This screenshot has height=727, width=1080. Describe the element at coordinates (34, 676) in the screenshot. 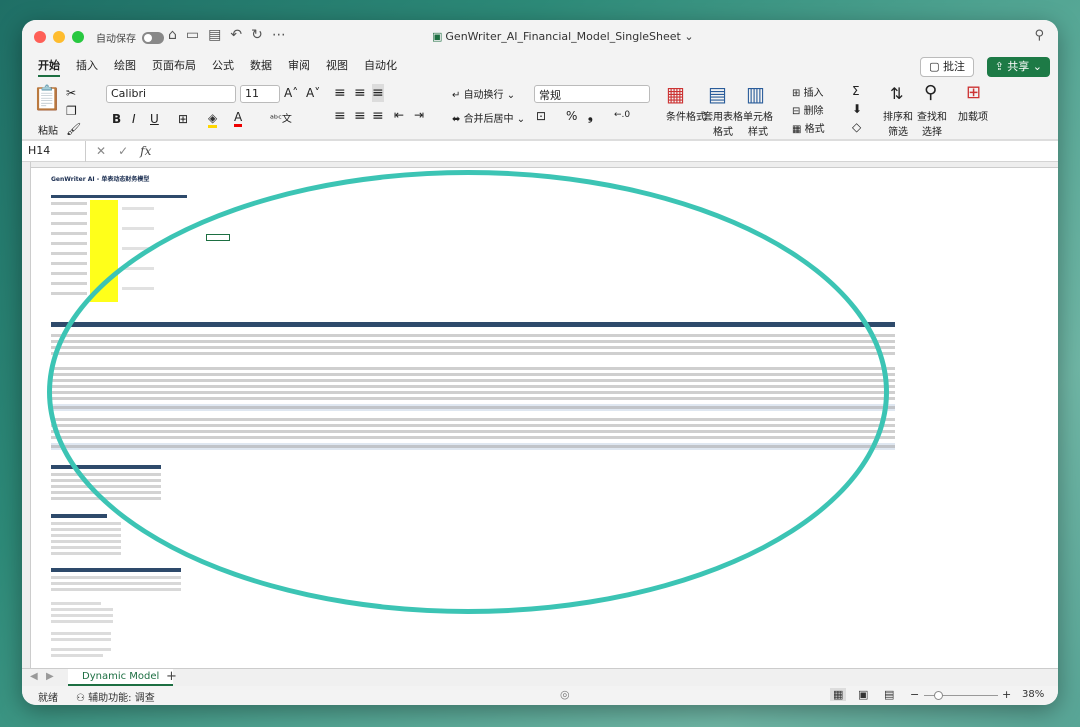

I see `prev-sheet-icon: ◀` at that location.